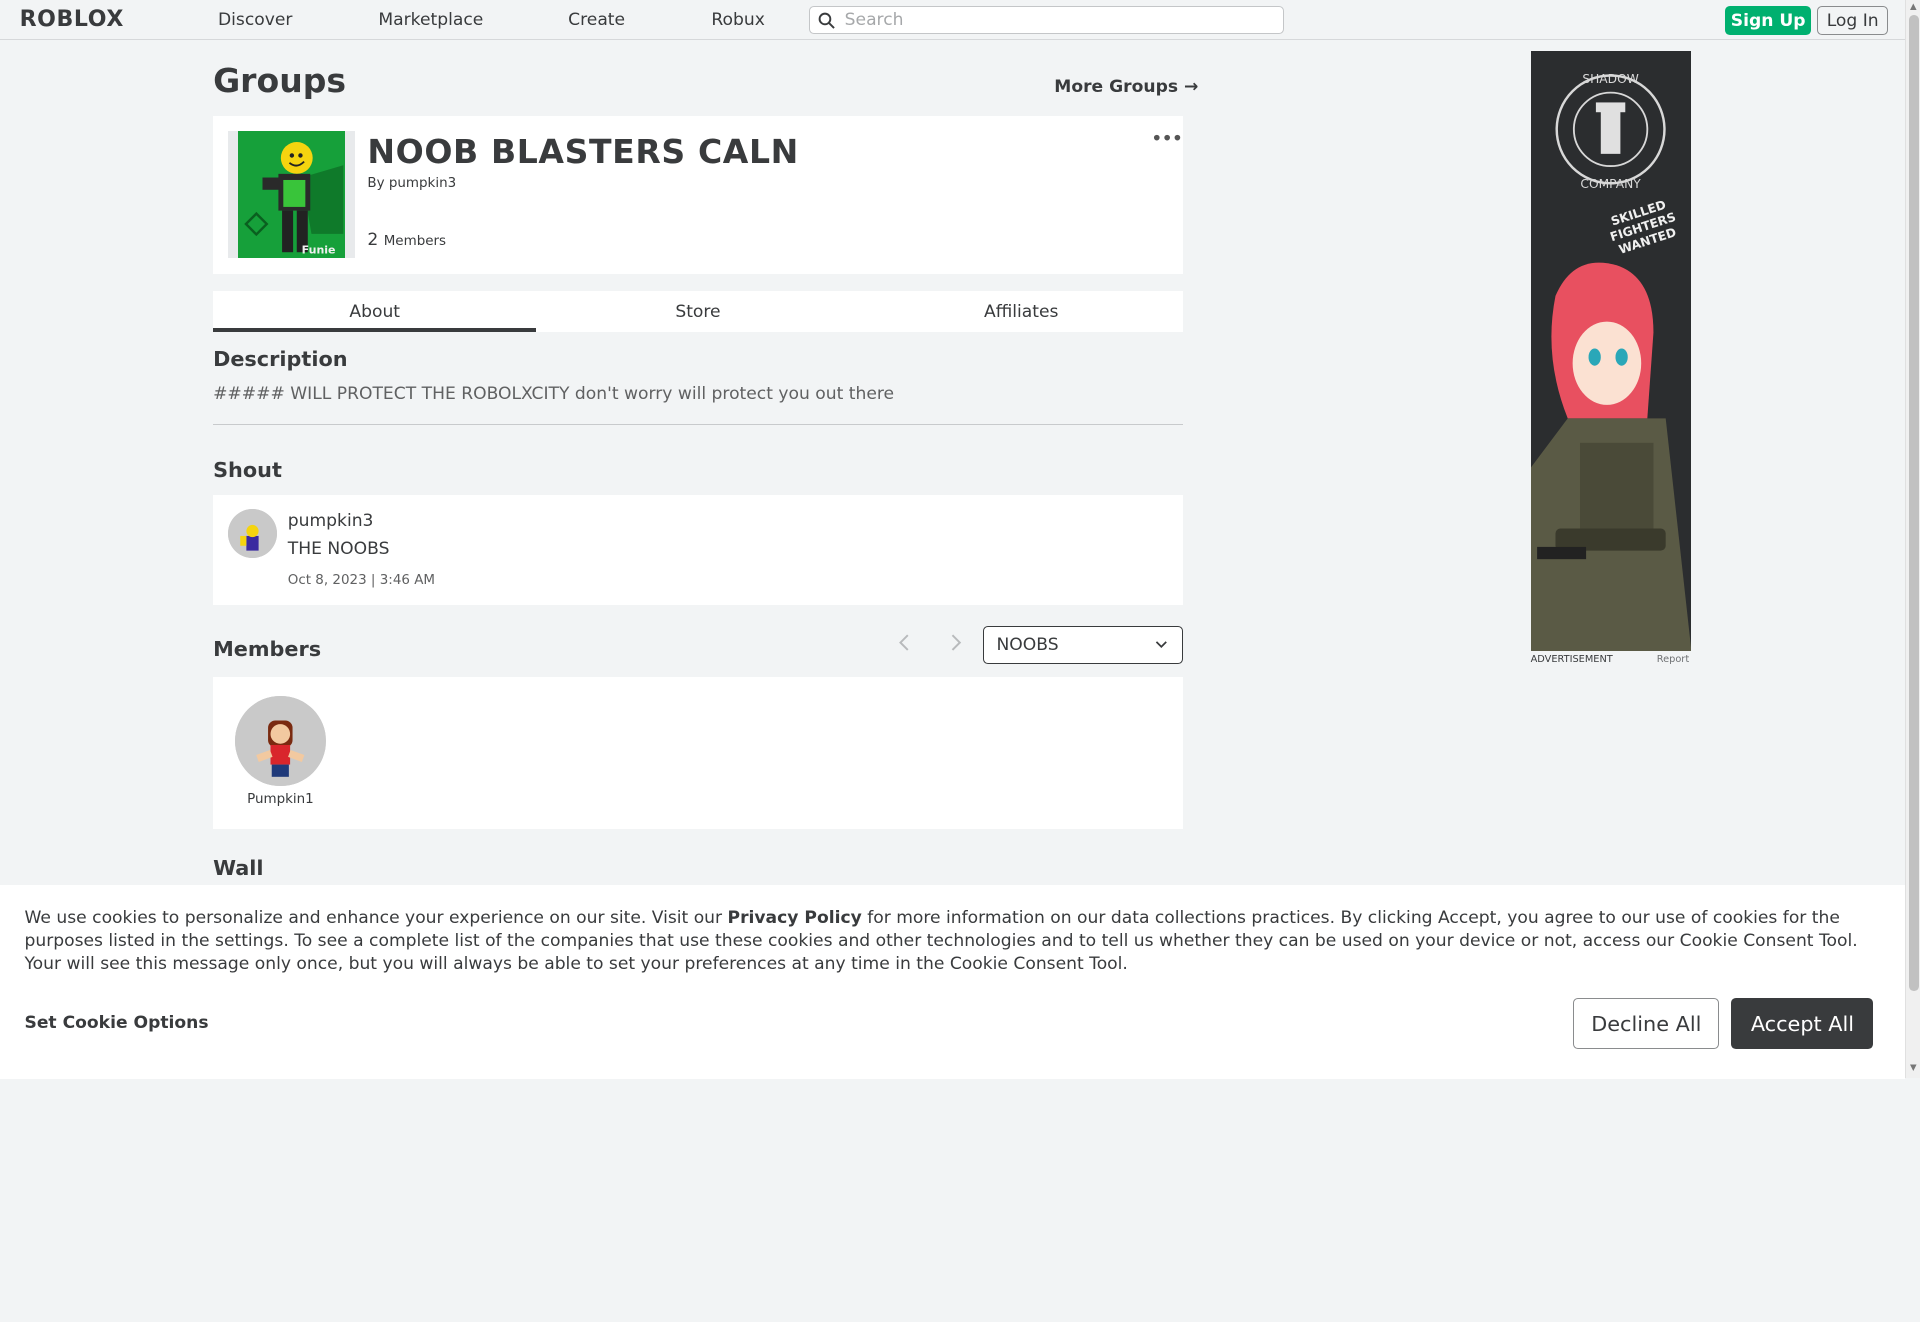  I want to click on scroll-thumb, so click(1913, 502).